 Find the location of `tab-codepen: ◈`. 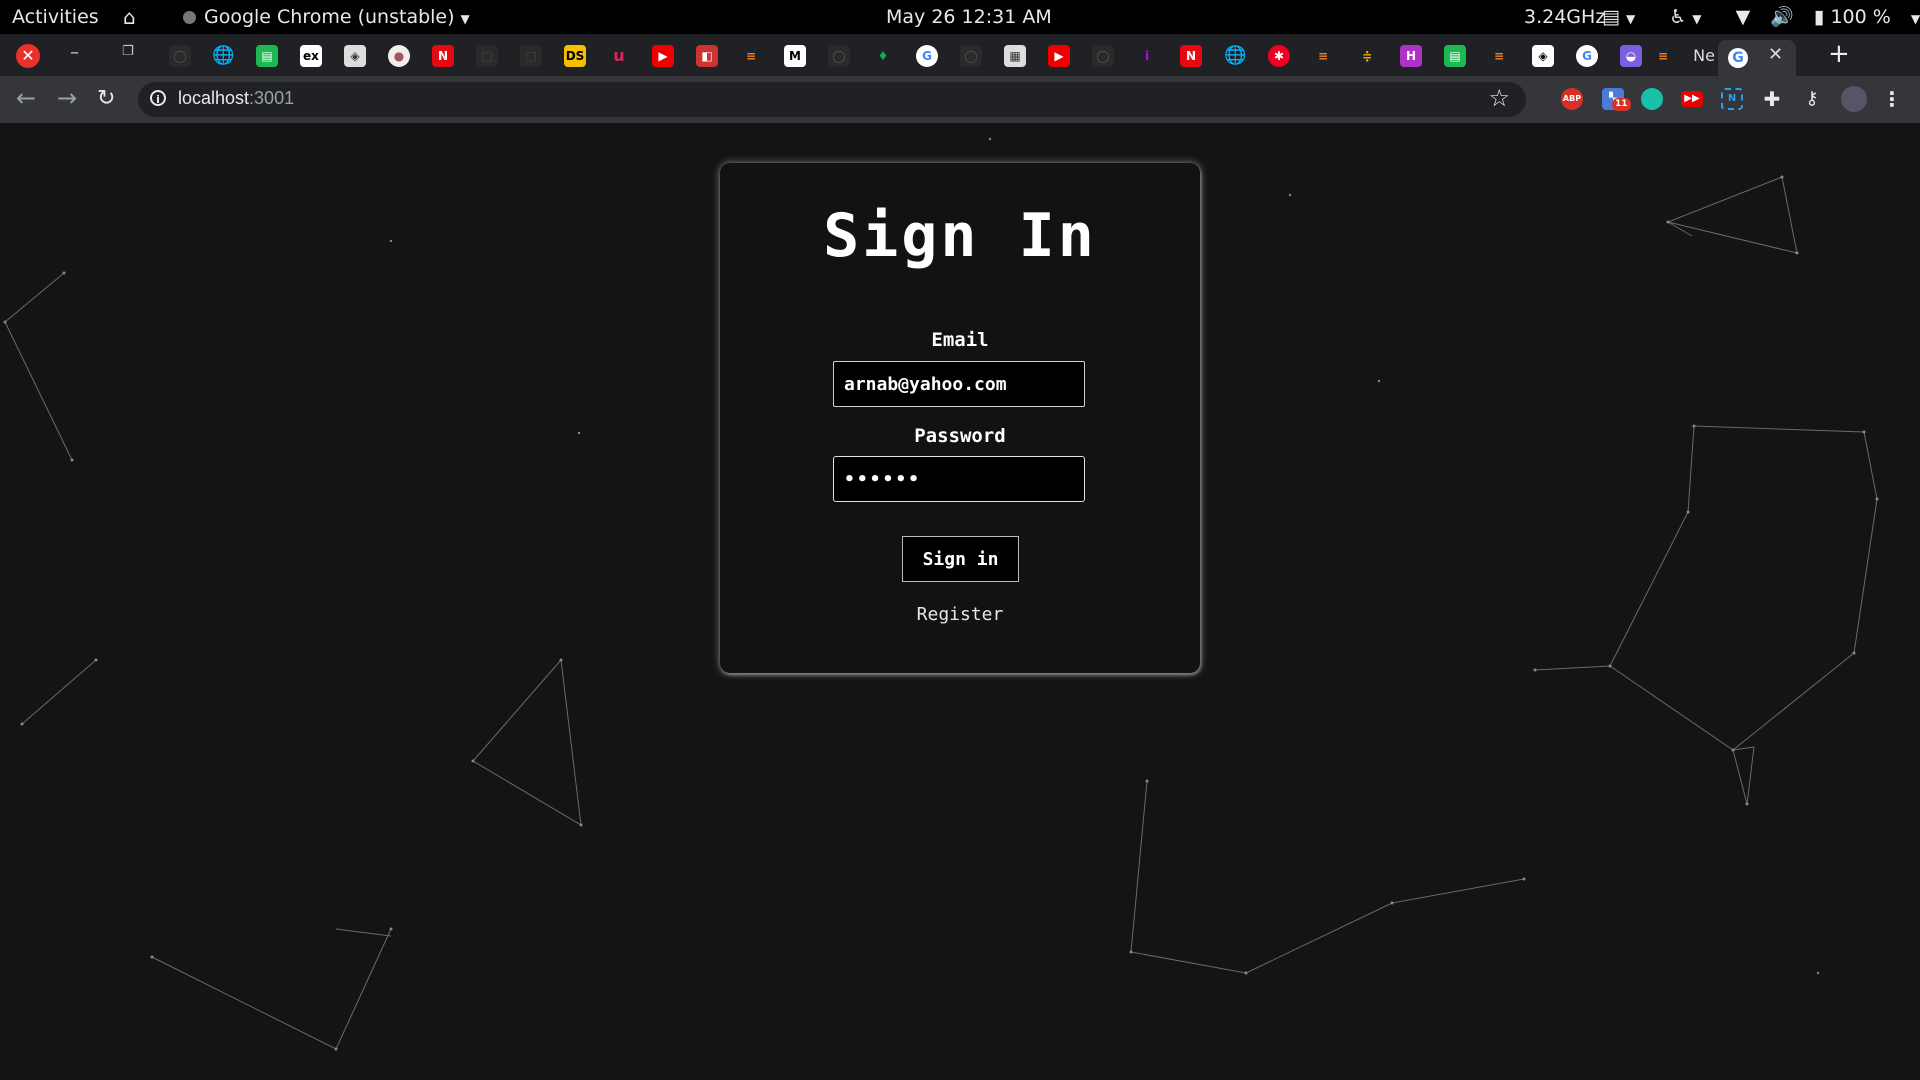

tab-codepen: ◈ is located at coordinates (1543, 56).